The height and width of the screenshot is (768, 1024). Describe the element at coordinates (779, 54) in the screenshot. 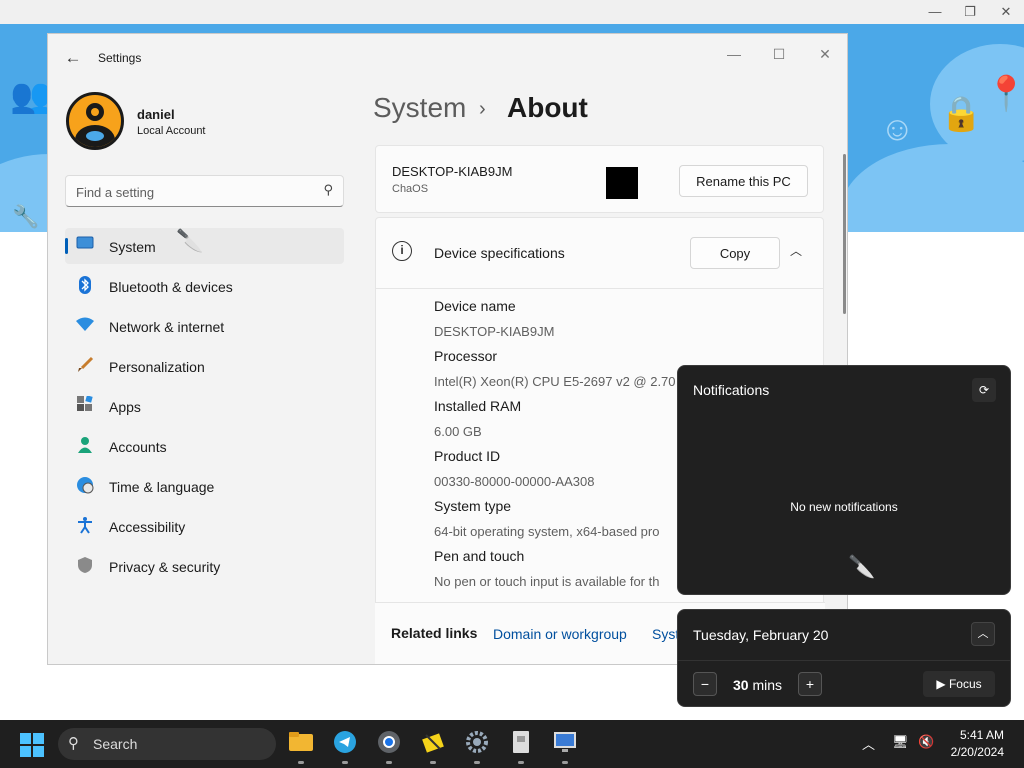

I see `maximize-button: ☐` at that location.